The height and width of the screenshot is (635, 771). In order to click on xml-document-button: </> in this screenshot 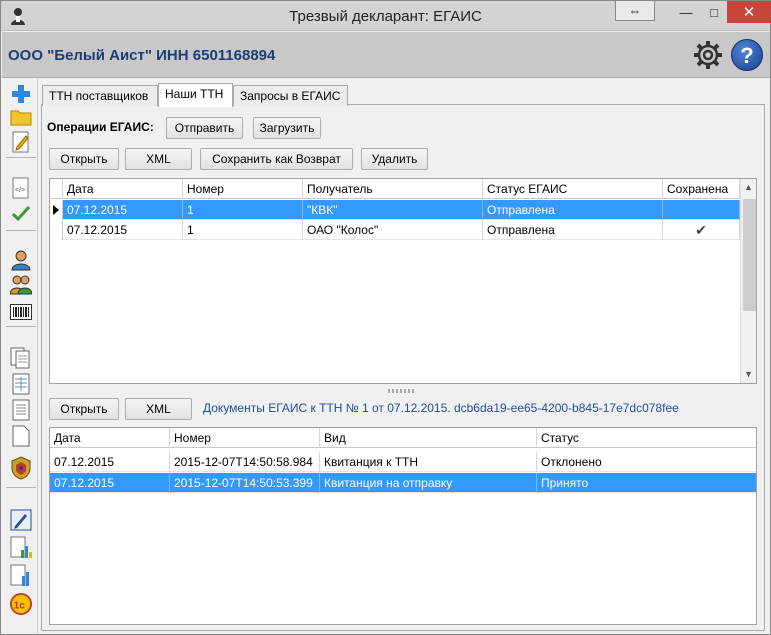, I will do `click(21, 188)`.